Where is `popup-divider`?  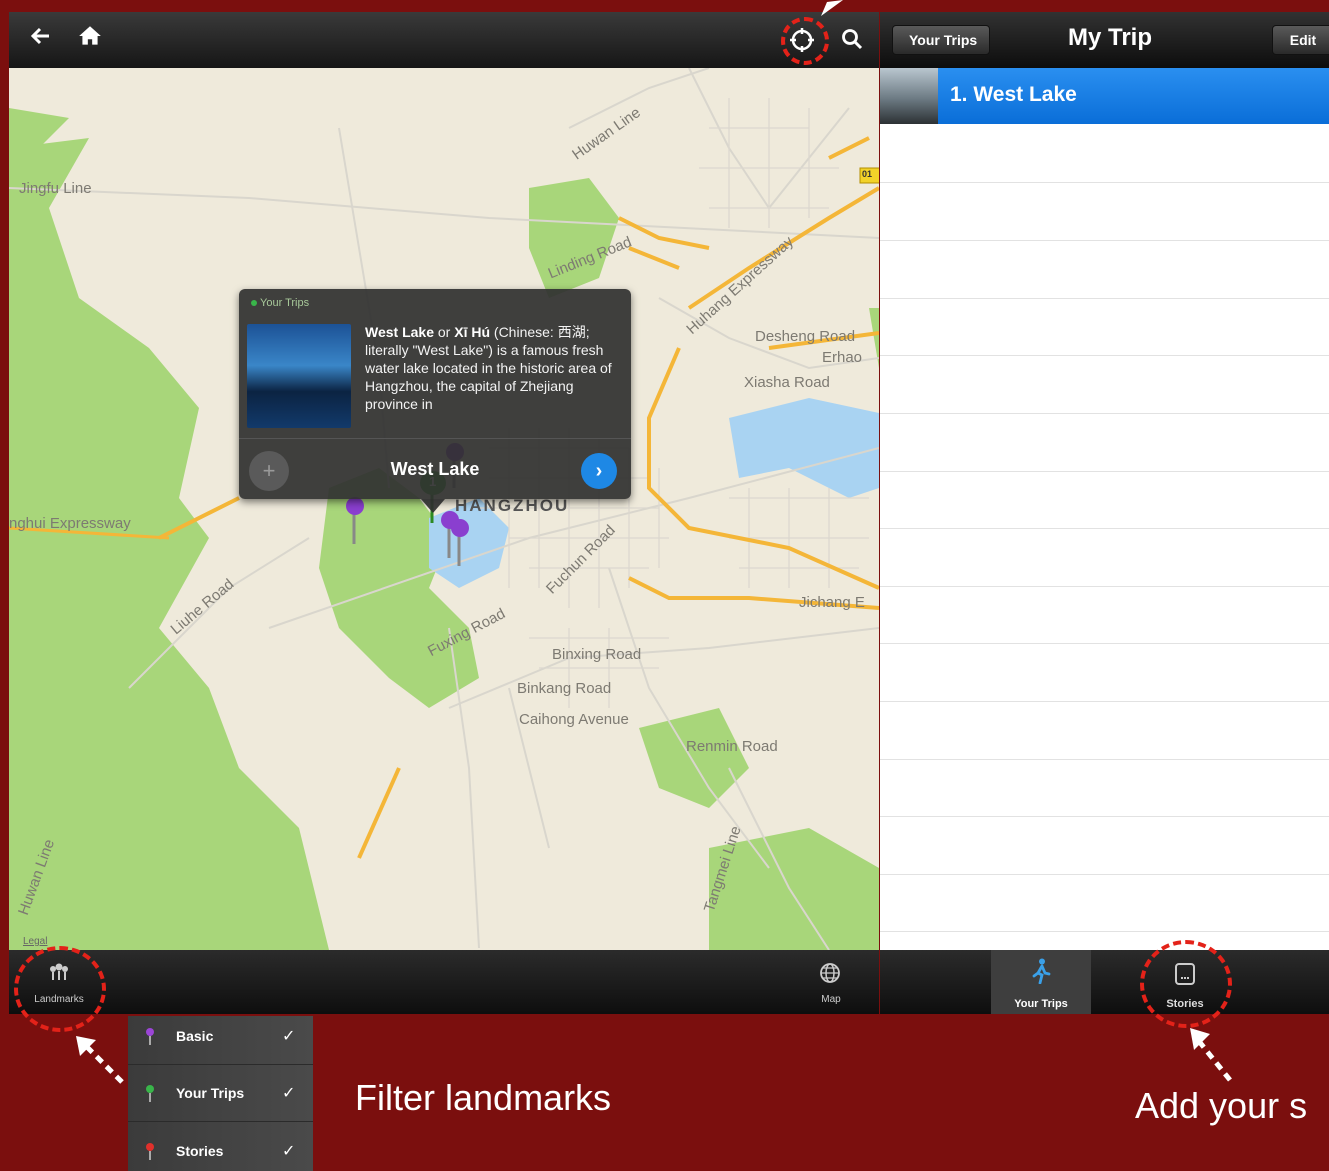
popup-divider is located at coordinates (435, 438).